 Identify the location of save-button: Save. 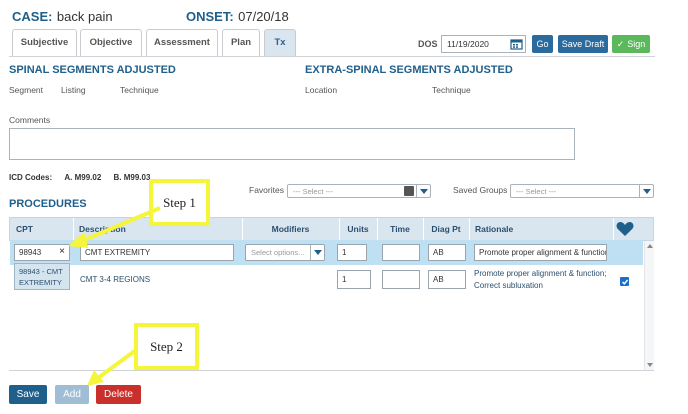
(28, 394).